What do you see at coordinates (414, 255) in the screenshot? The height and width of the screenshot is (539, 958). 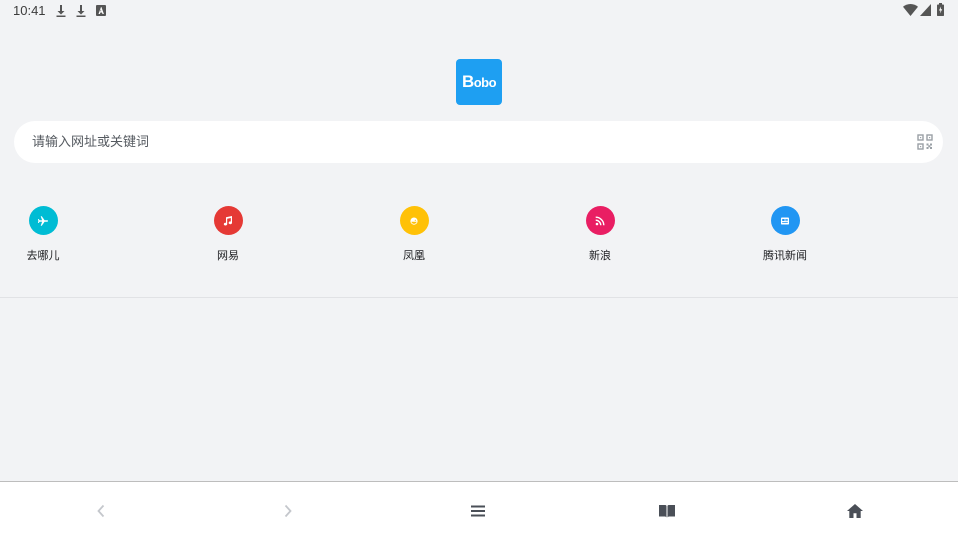 I see `shortcut-label: 凤凰` at bounding box center [414, 255].